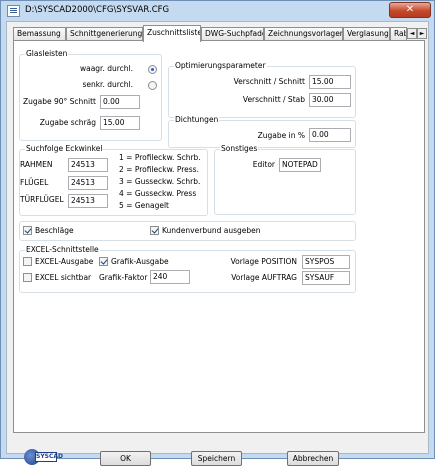 Image resolution: width=435 pixels, height=466 pixels. What do you see at coordinates (152, 69) in the screenshot?
I see `waagr-radio` at bounding box center [152, 69].